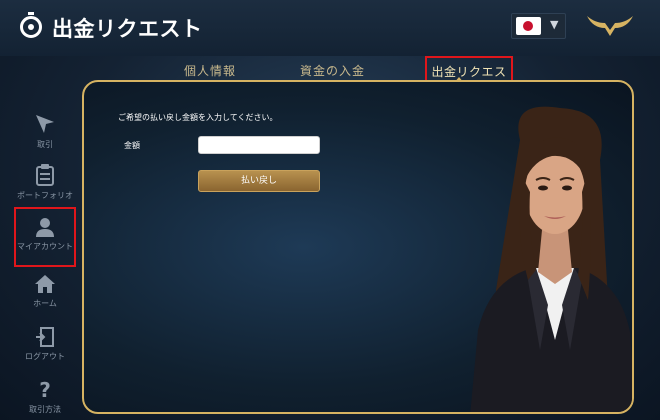  Describe the element at coordinates (45, 356) in the screenshot. I see `sidebar-item-label: ログアウト` at that location.